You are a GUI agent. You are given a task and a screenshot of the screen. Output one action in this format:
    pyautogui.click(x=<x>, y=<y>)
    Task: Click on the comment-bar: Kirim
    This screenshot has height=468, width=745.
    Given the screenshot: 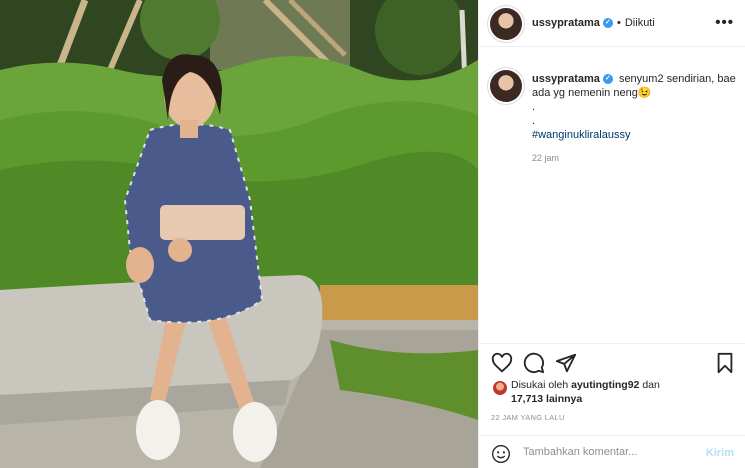 What is the action you would take?
    pyautogui.click(x=612, y=451)
    